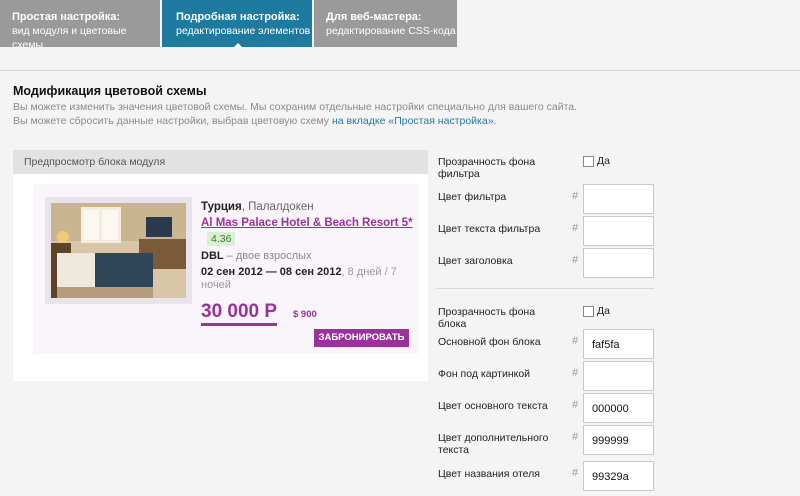 The height and width of the screenshot is (496, 800). I want to click on room-info: DBL – двое взрослых, so click(256, 256).